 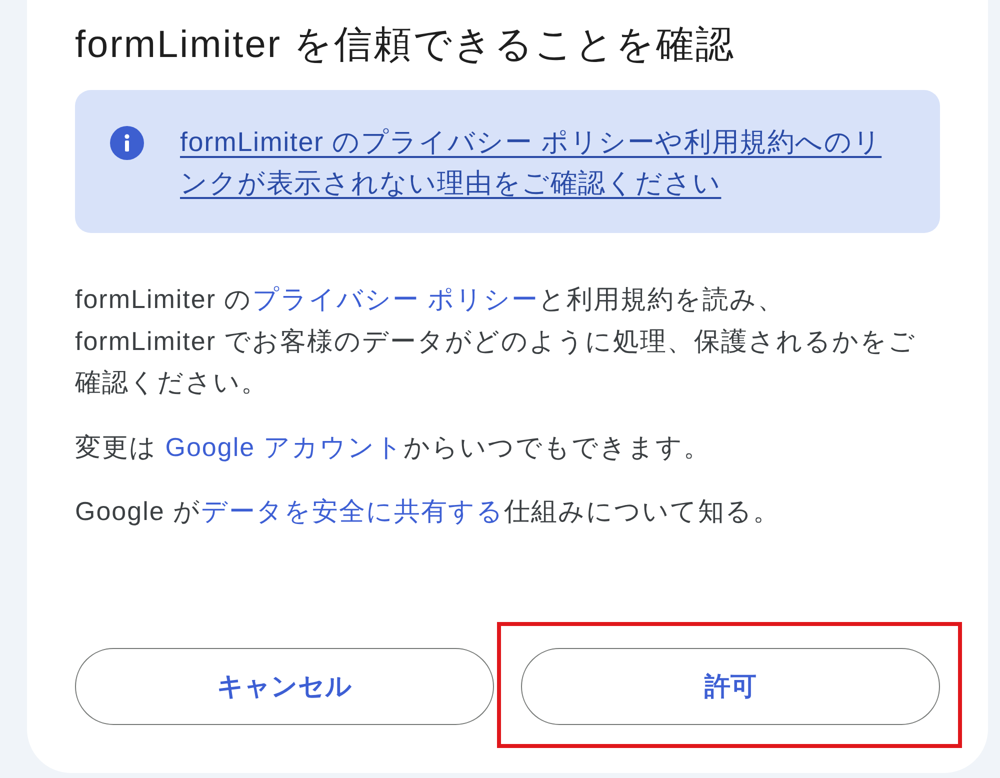 What do you see at coordinates (496, 341) in the screenshot?
I see `body-text: formLimiter の プライバシー ポリシー と利用規約を読み、 formLimiter でお客様のデータがどのように処理、保護されるかをご確認ください。` at bounding box center [496, 341].